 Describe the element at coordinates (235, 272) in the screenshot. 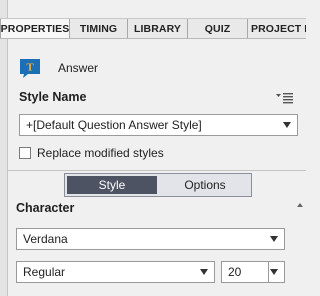

I see `font-size-value: 20` at that location.